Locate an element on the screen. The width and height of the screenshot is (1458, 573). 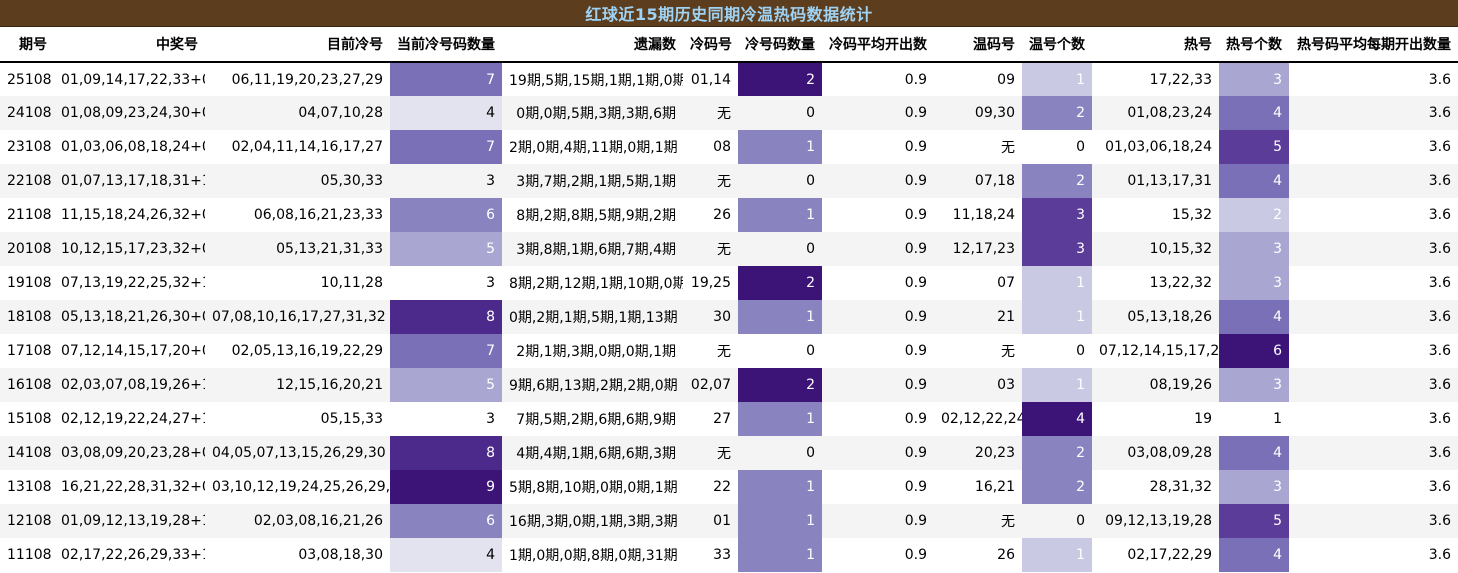
current-cold-cell: 10,11,28 is located at coordinates (351, 283).